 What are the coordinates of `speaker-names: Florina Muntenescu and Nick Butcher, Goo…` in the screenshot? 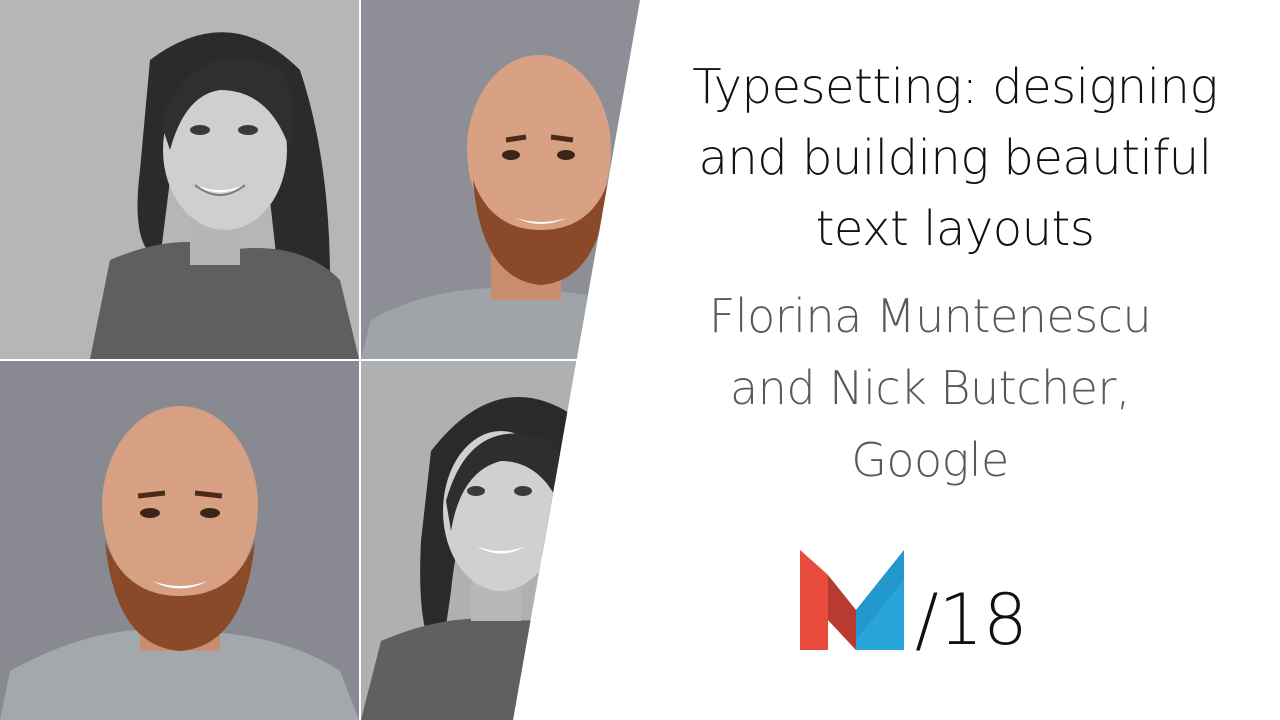 It's located at (930, 388).